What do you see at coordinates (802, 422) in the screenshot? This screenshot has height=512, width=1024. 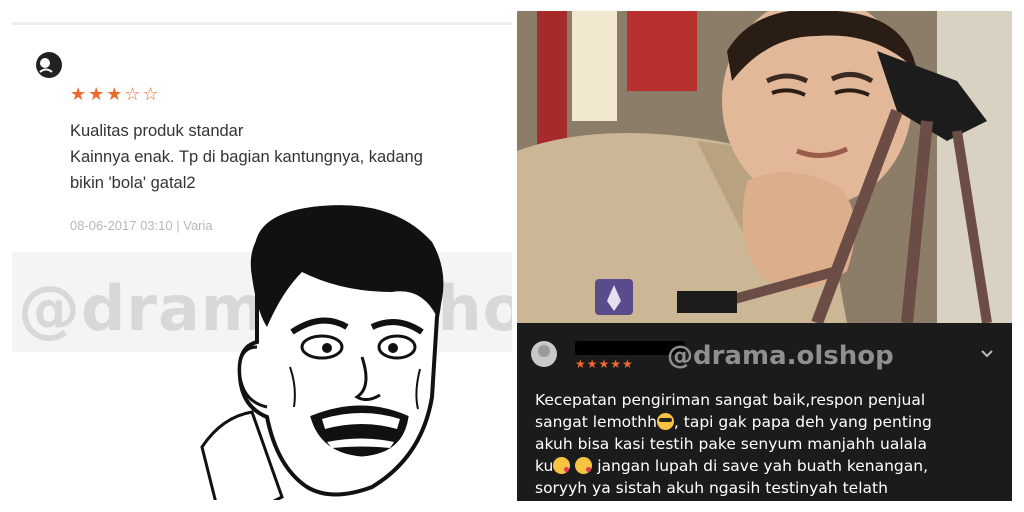 I see `comment-text: , tapi gak papa deh yang penting` at bounding box center [802, 422].